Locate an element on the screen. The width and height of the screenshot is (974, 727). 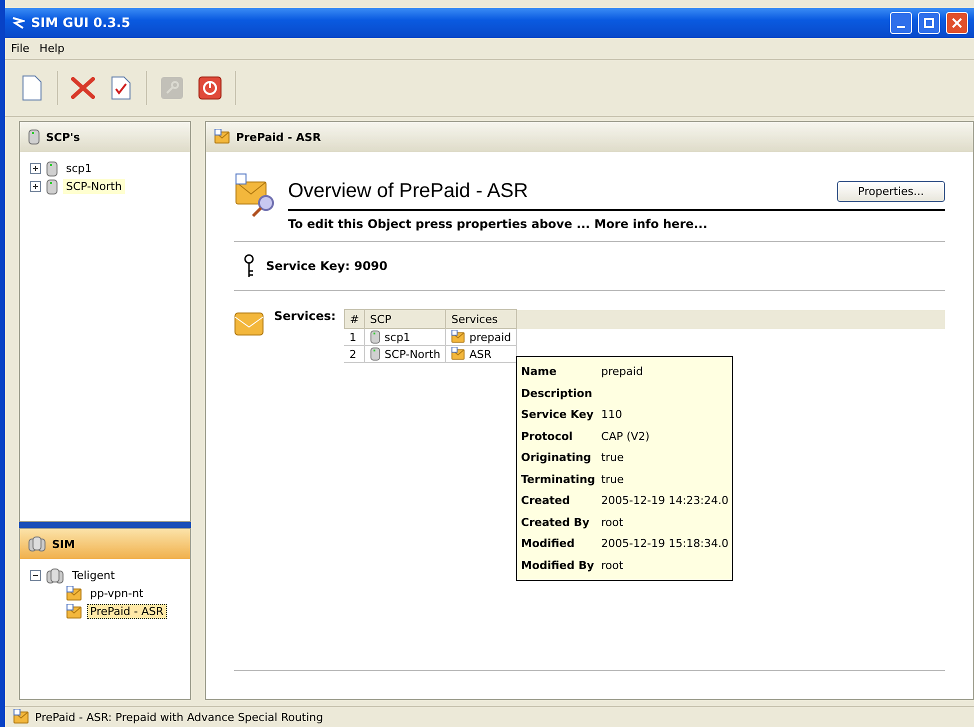
tooltip-value: 110 is located at coordinates (612, 415).